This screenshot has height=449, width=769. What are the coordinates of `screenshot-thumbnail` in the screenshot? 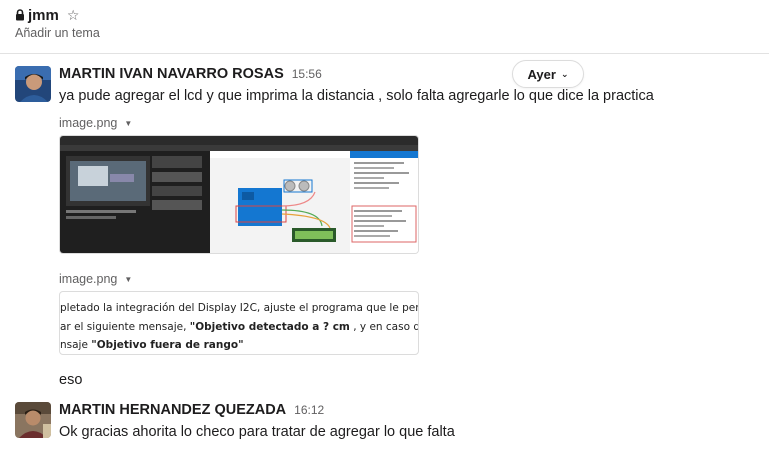 It's located at (239, 194).